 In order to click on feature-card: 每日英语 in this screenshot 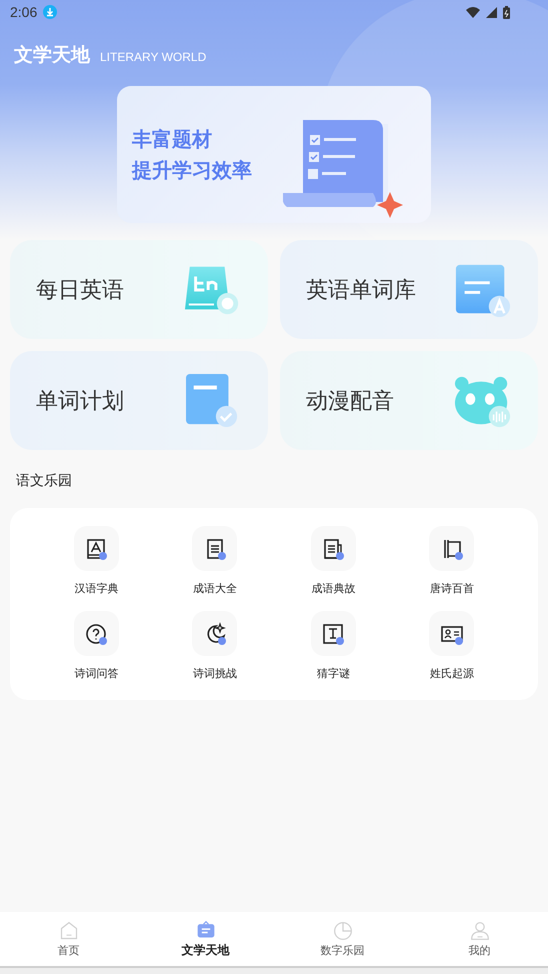, I will do `click(139, 289)`.